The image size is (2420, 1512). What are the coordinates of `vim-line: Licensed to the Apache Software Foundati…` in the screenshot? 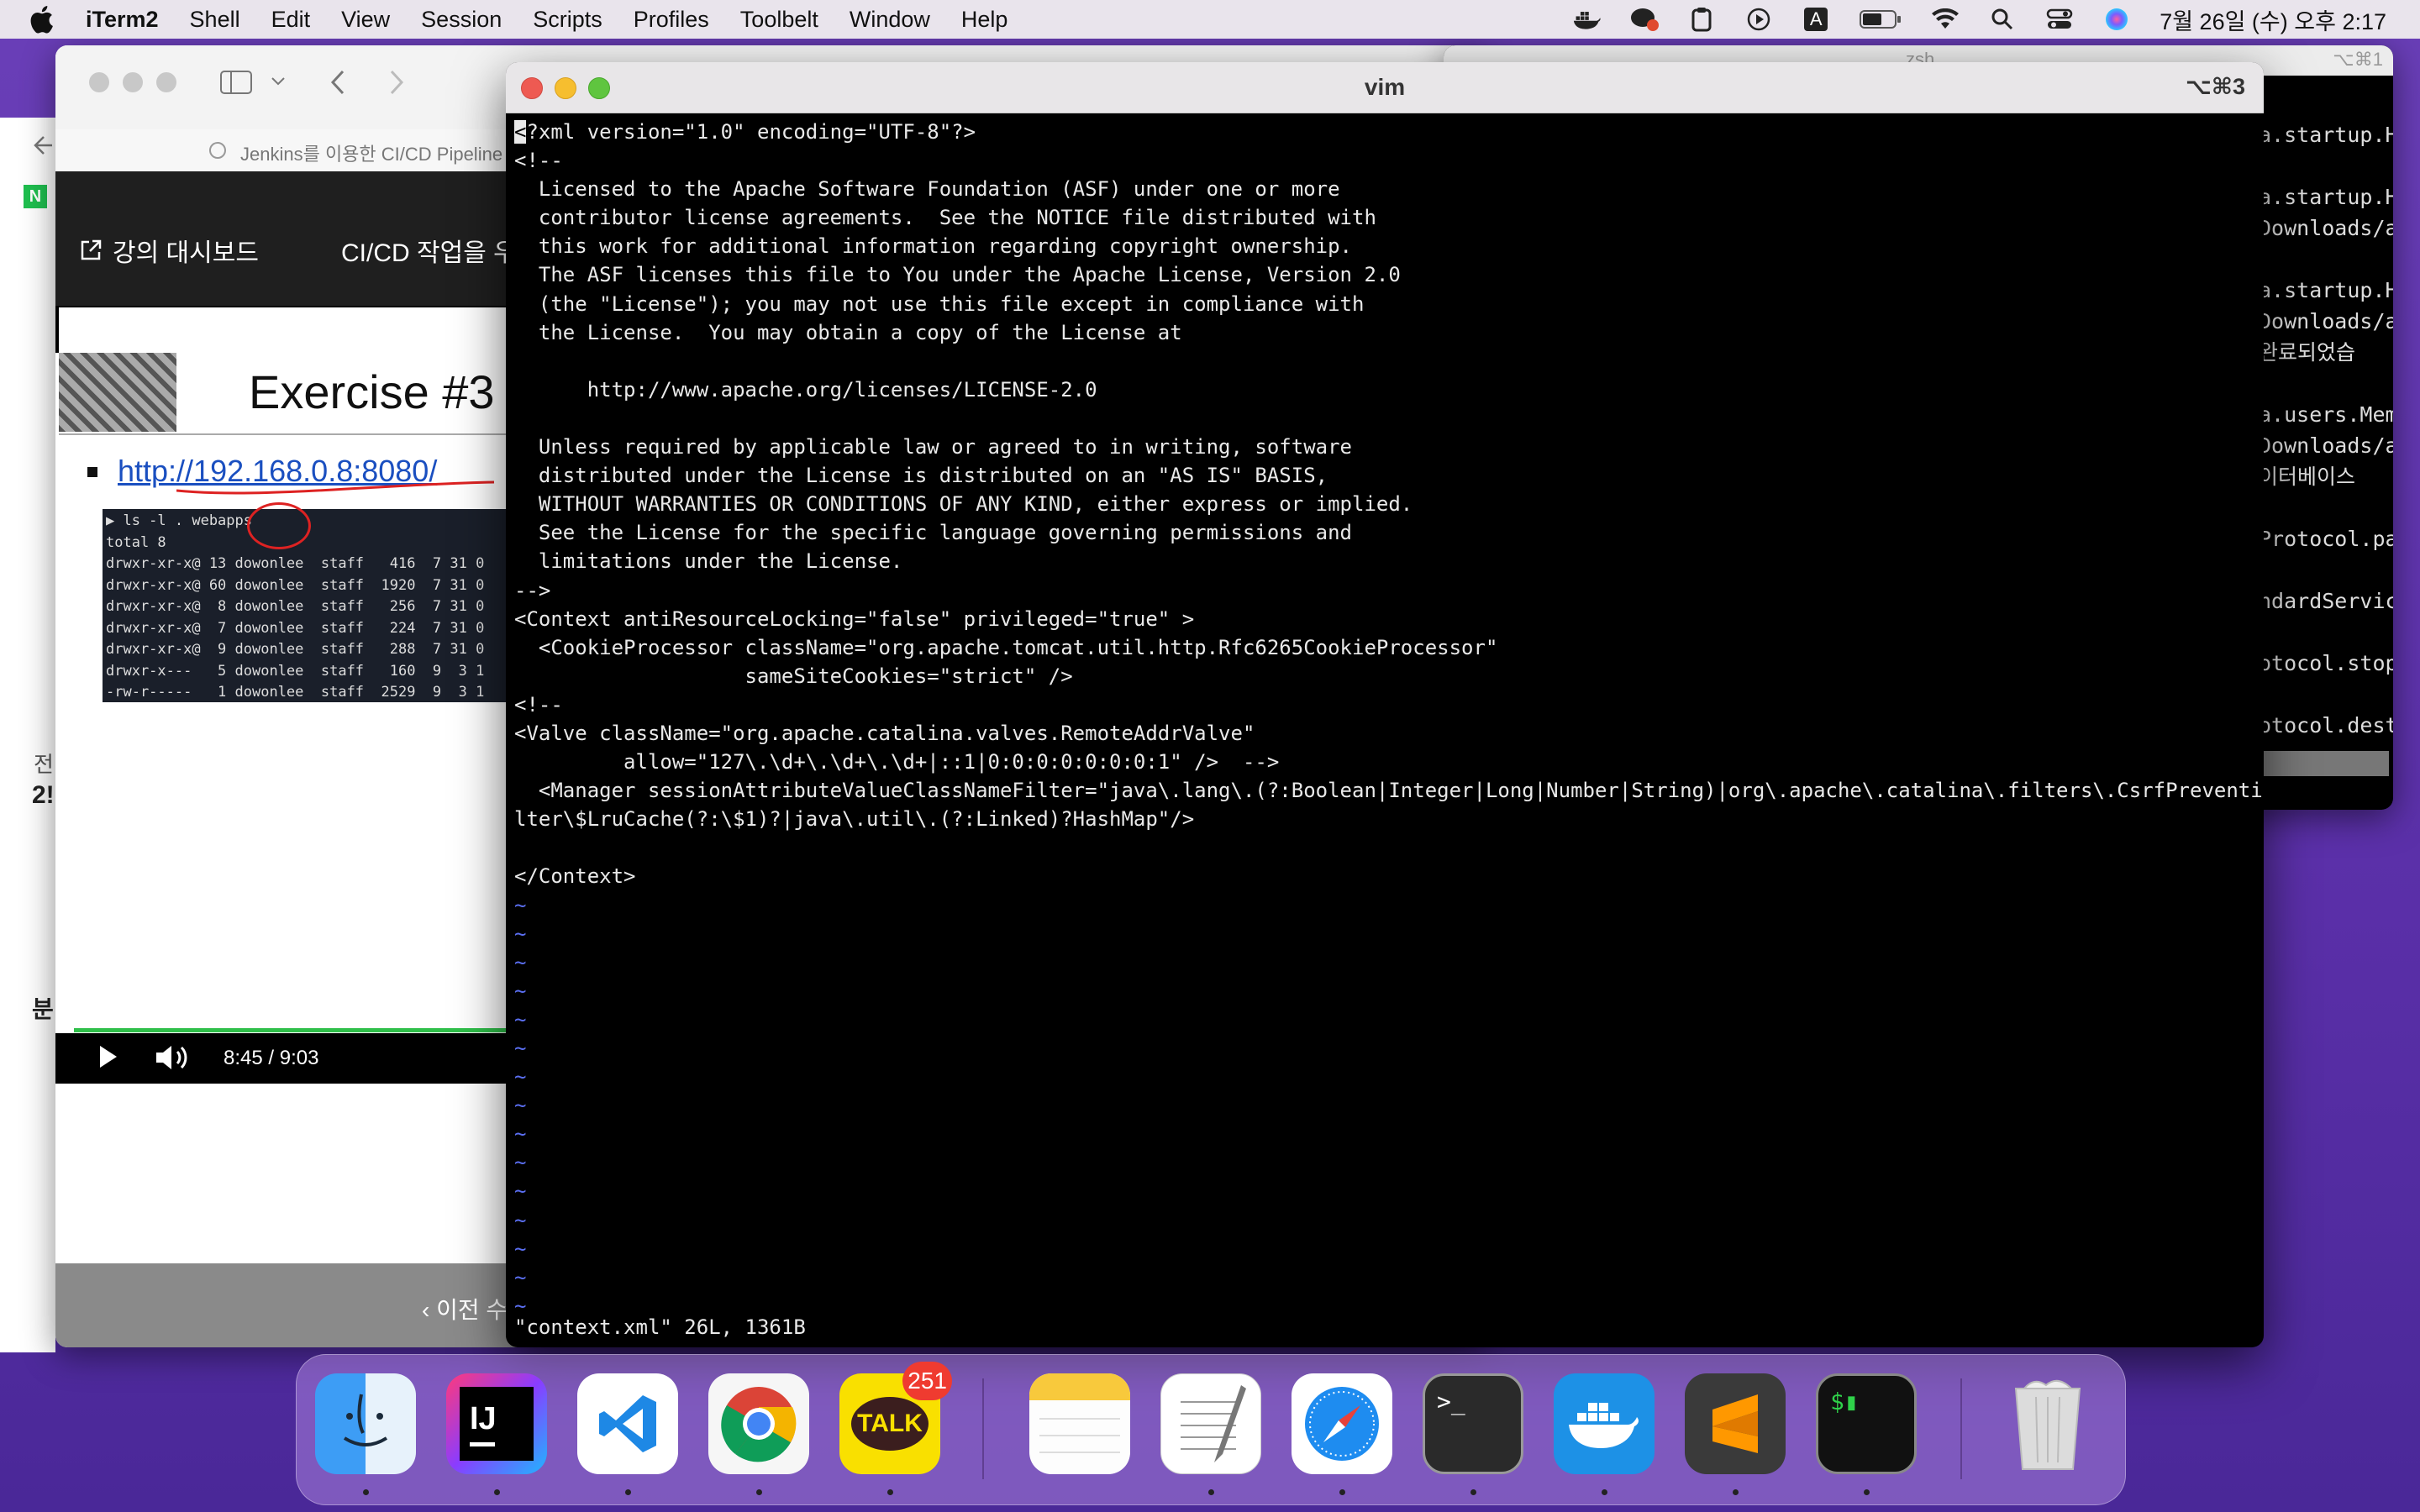 It's located at (927, 189).